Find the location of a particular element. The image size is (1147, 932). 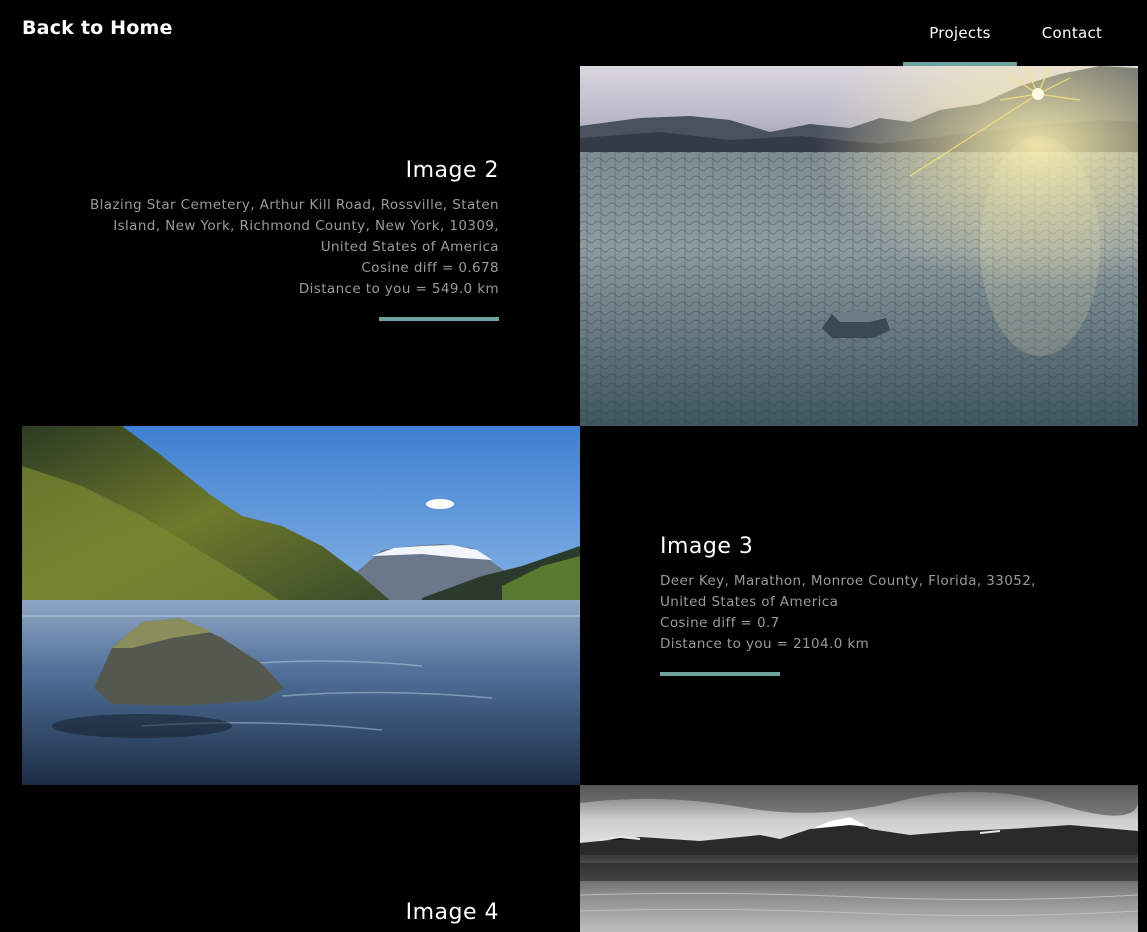

image-3-distance: Distance to you = 2104.0 km is located at coordinates (765, 644).